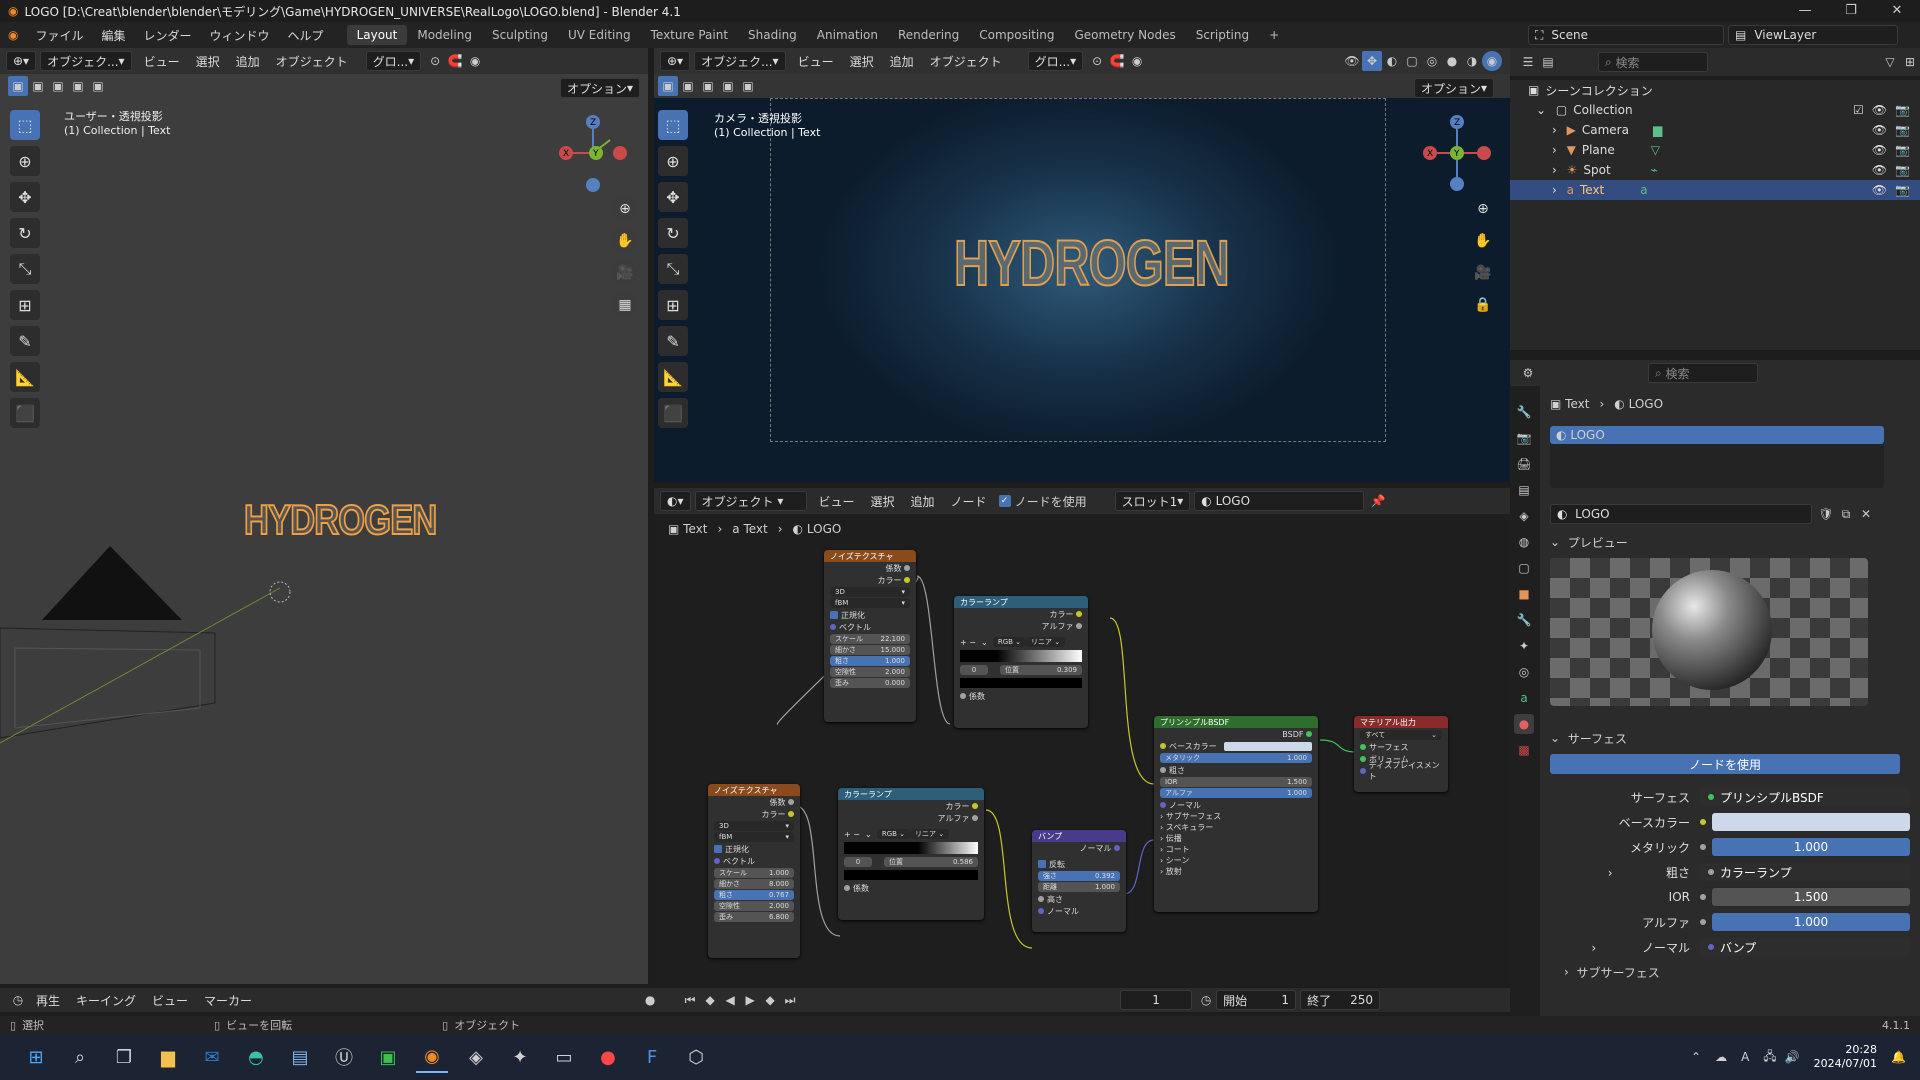 This screenshot has height=1080, width=1920. What do you see at coordinates (36, 1057) in the screenshot?
I see `windows-start-icon: ⊞` at bounding box center [36, 1057].